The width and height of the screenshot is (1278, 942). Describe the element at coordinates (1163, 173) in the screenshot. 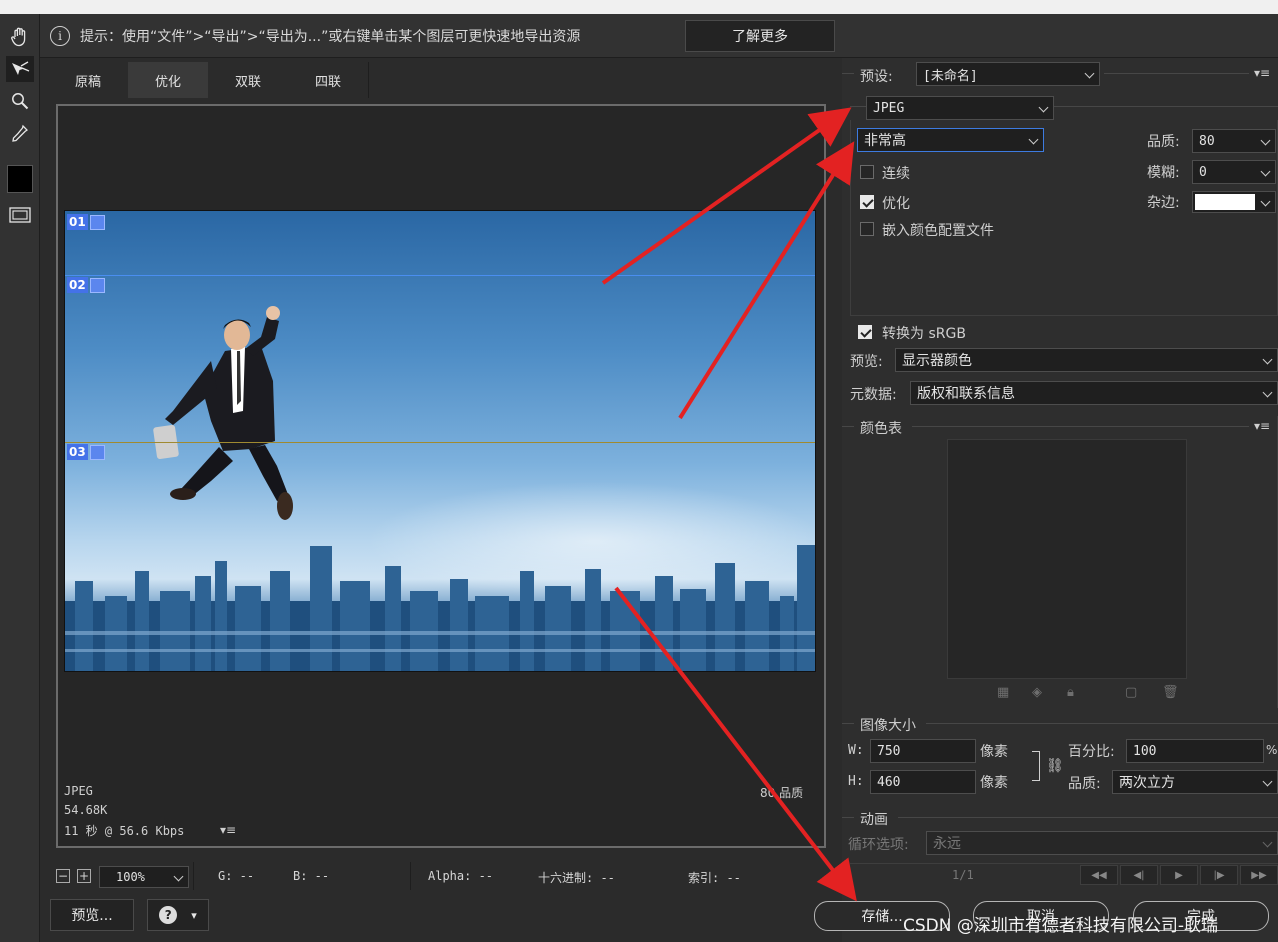

I see `blur-label: 模糊:` at that location.